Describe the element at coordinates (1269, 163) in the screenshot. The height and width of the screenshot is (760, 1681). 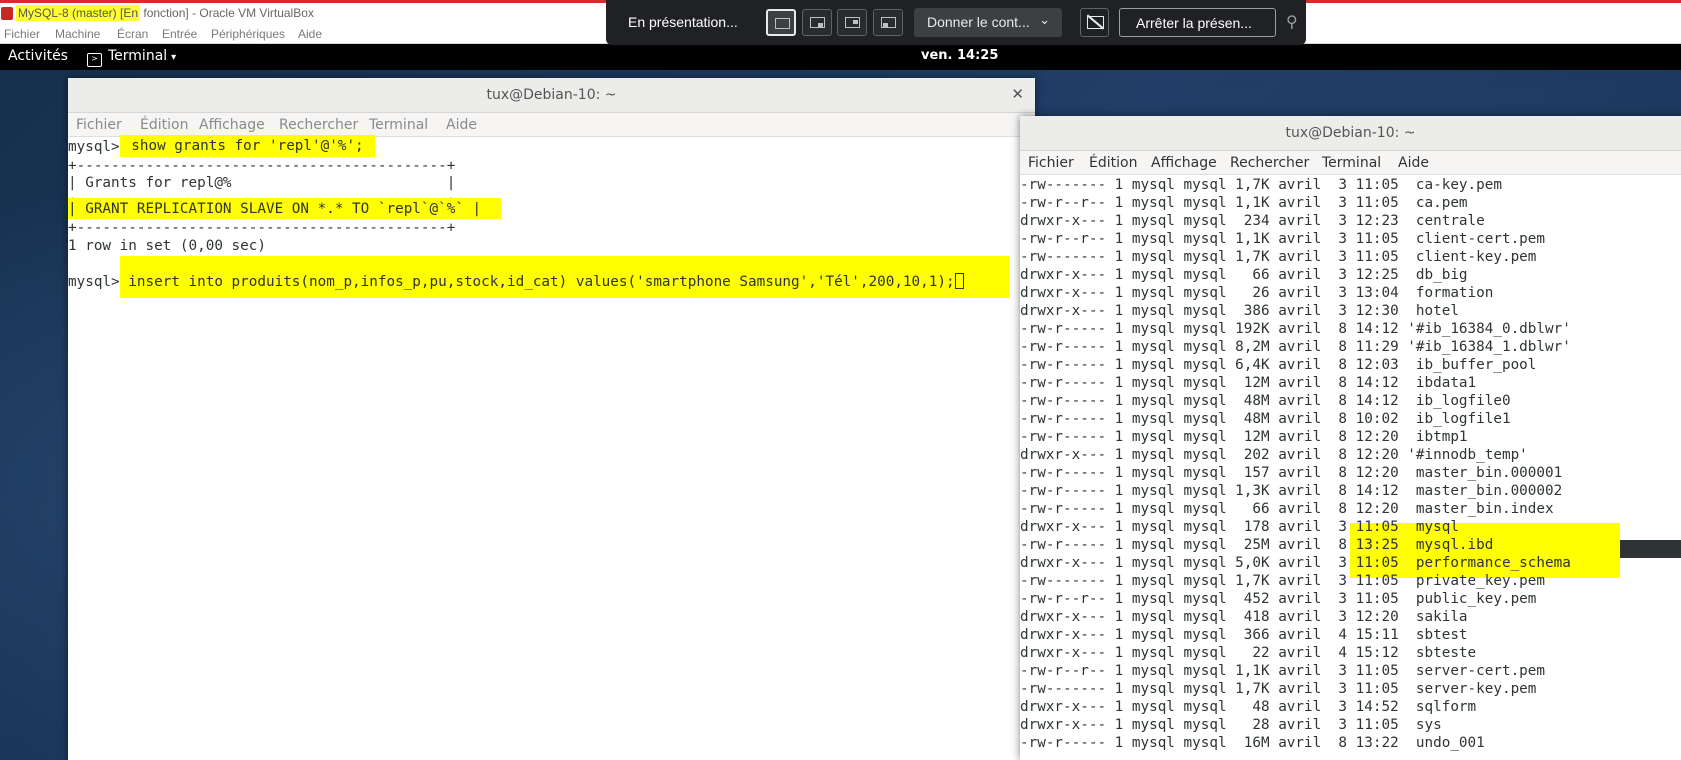
I see `right-menu-rechercher: Rechercher` at that location.